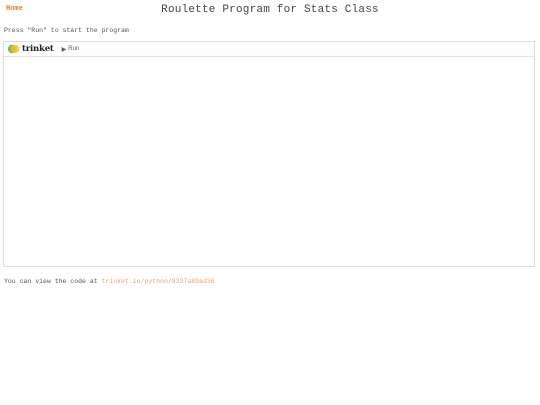 The height and width of the screenshot is (405, 540). What do you see at coordinates (64, 49) in the screenshot?
I see `play-icon: ▶` at bounding box center [64, 49].